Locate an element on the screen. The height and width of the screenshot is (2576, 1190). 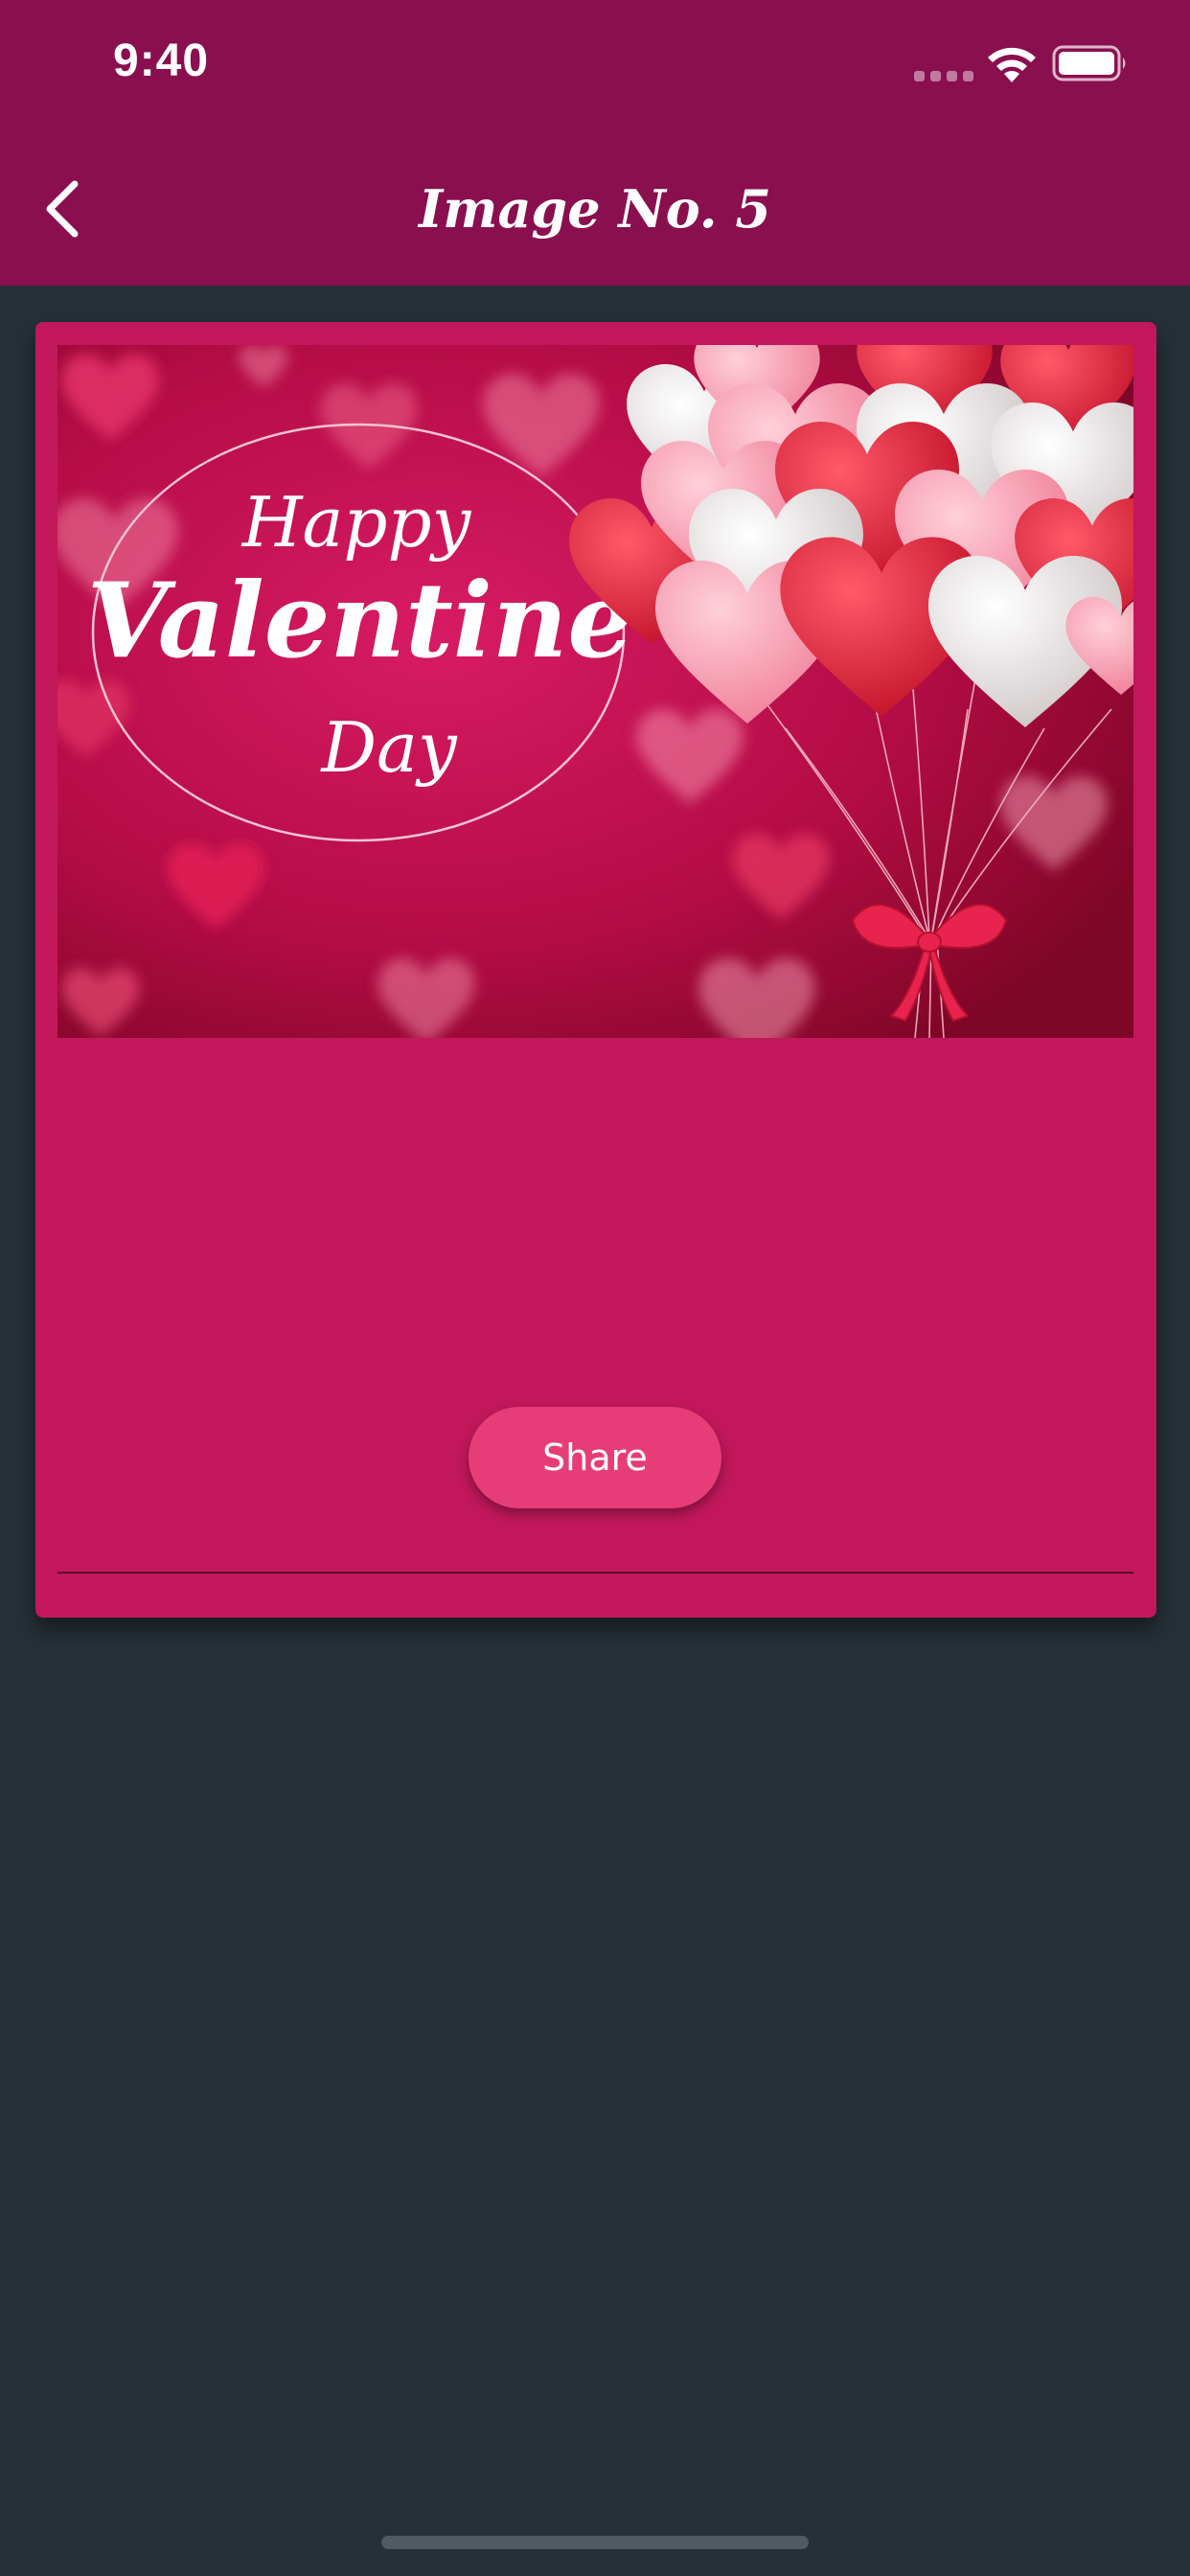
share-button: Share is located at coordinates (595, 1457).